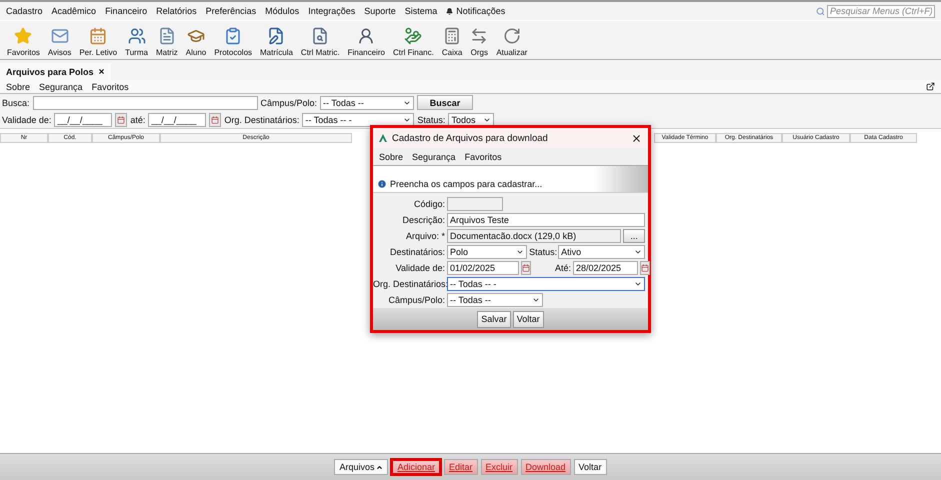  I want to click on toolbar-button: Orgs, so click(479, 42).